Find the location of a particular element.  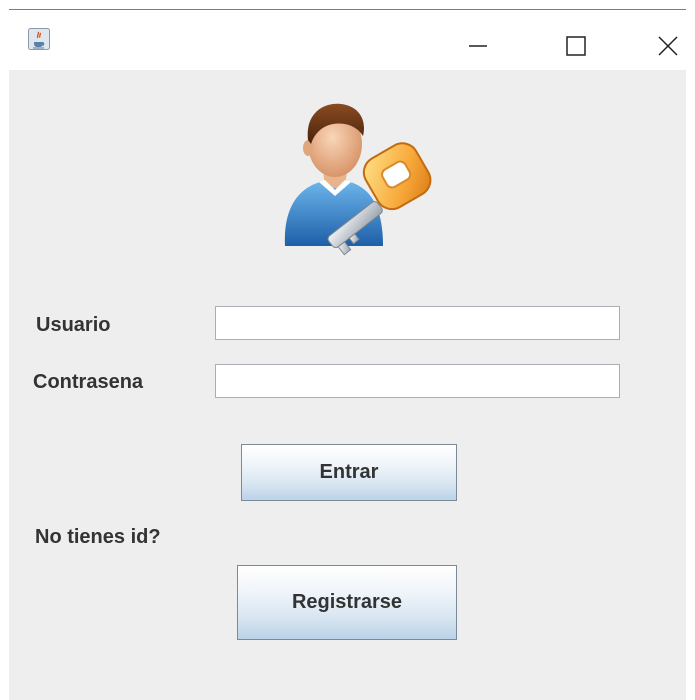

close-button is located at coordinates (667, 48).